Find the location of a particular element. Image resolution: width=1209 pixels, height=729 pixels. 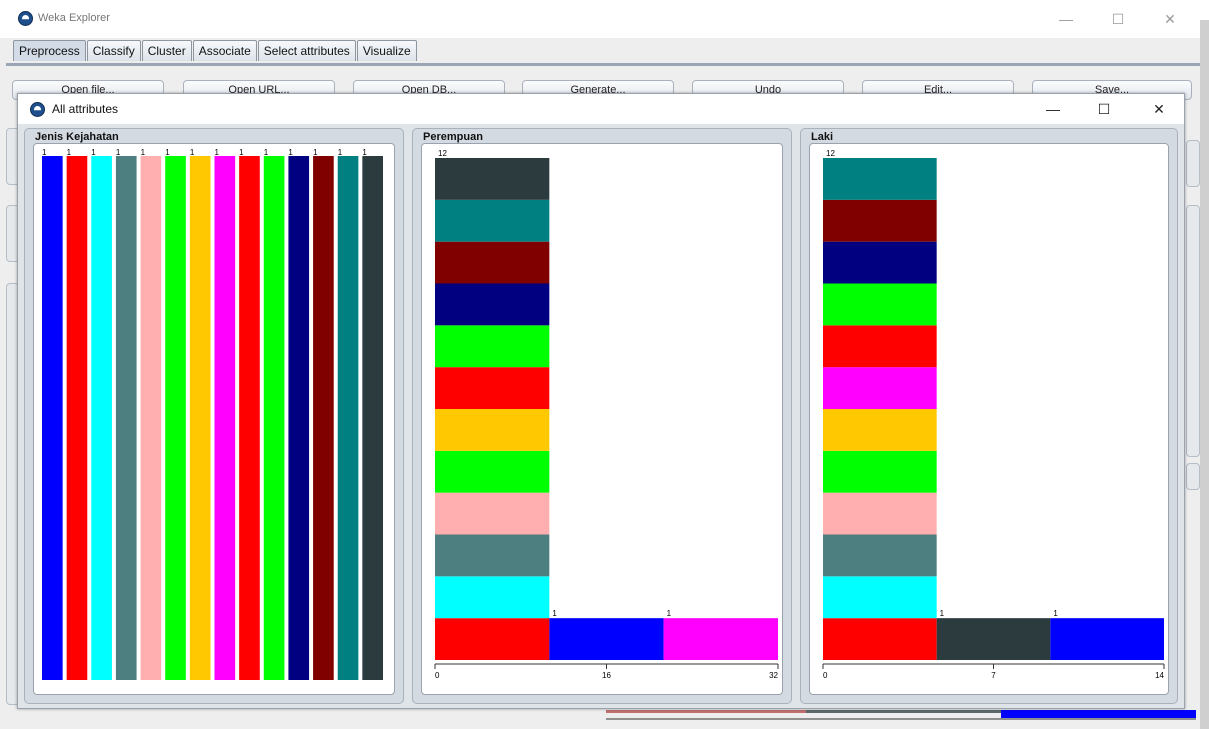

attr-window-title: All attributes is located at coordinates (85, 109).